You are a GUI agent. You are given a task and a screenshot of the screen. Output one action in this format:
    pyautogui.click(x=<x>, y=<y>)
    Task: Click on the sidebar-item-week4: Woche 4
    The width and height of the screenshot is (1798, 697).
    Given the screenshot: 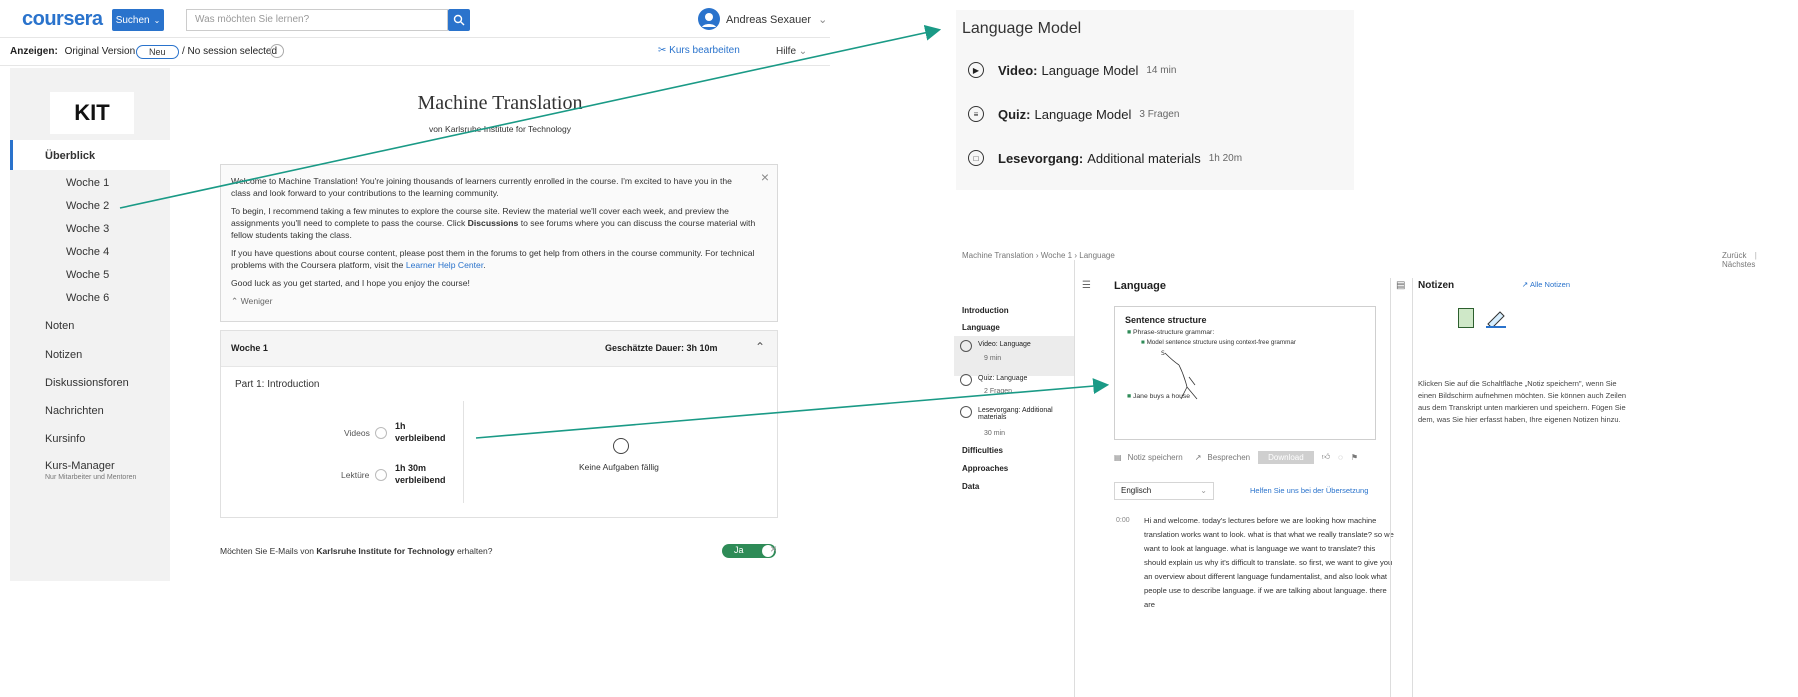 What is the action you would take?
    pyautogui.click(x=146, y=252)
    